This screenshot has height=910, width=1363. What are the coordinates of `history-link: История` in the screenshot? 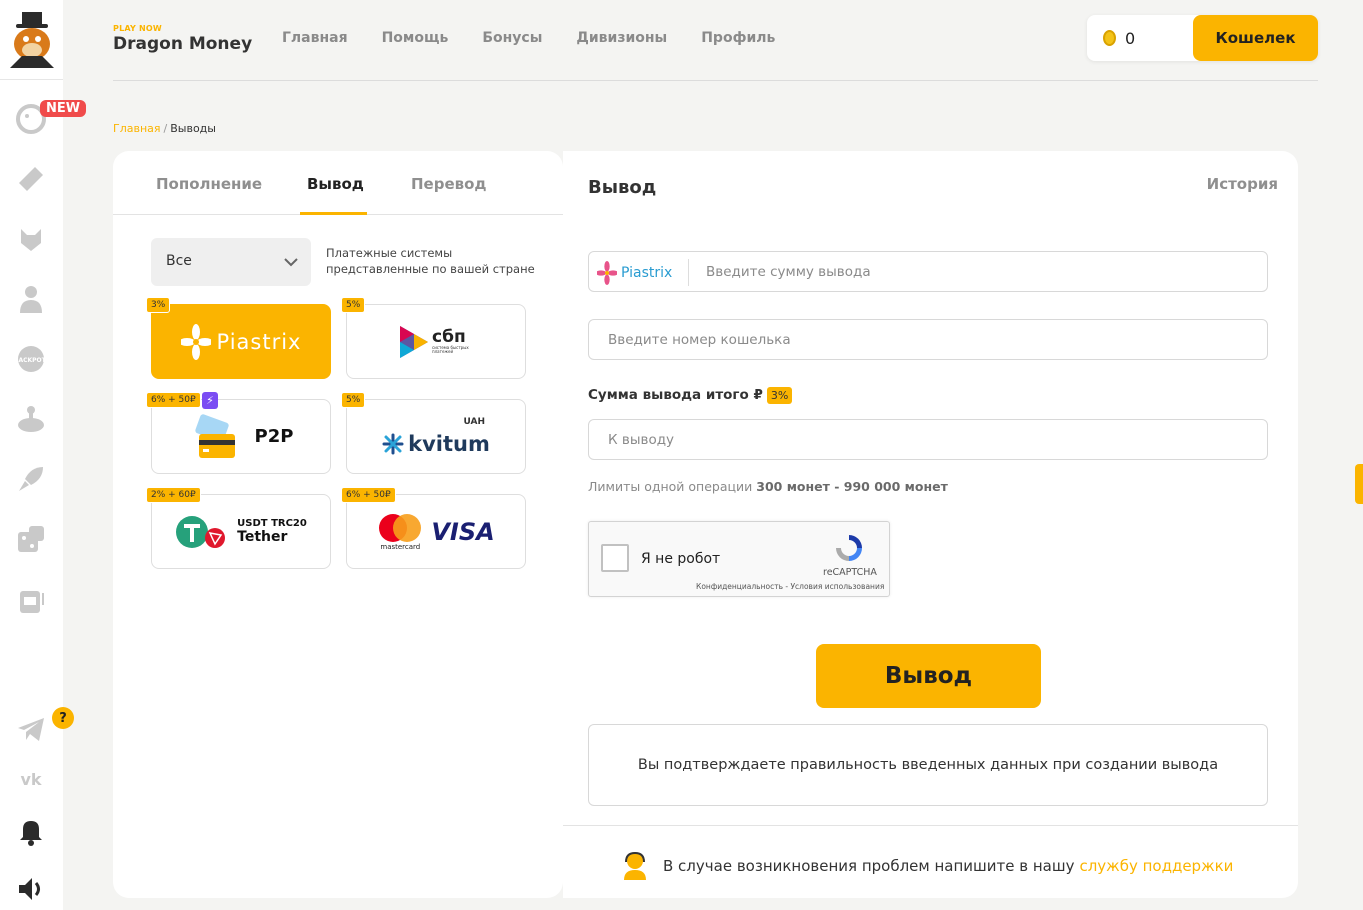 It's located at (1242, 184).